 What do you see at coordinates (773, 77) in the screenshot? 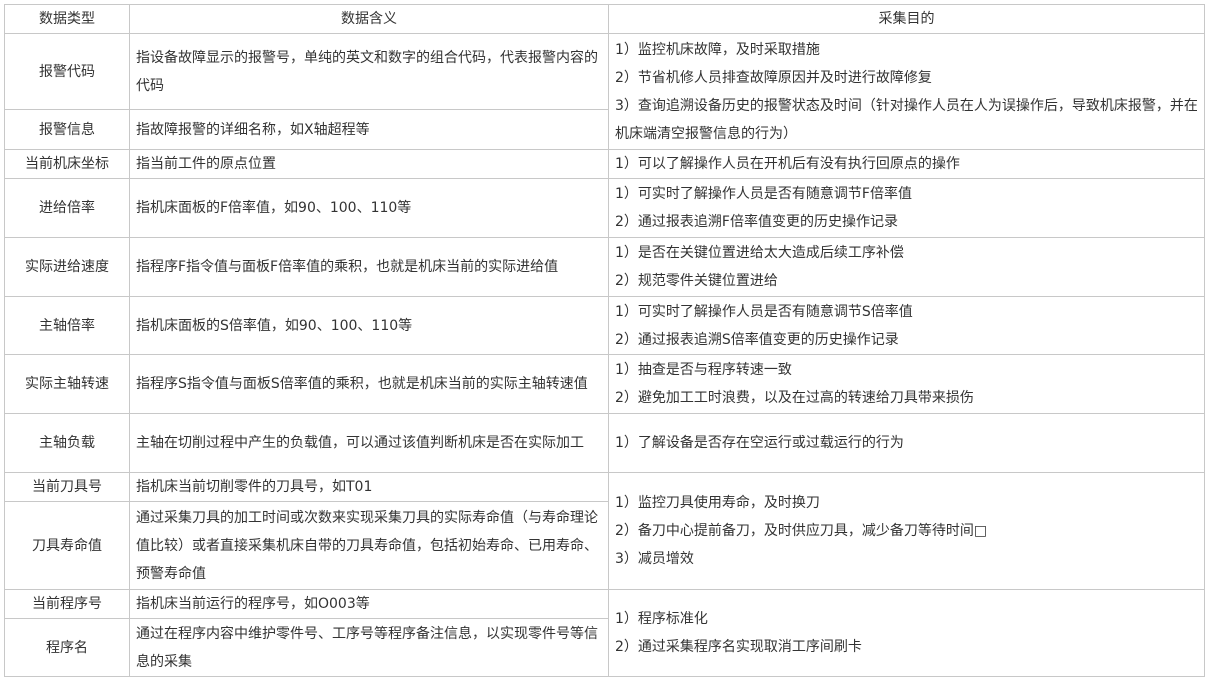
I see `purpose-line: 2）节省机修人员排查故障原因并及时进行故障修复` at bounding box center [773, 77].